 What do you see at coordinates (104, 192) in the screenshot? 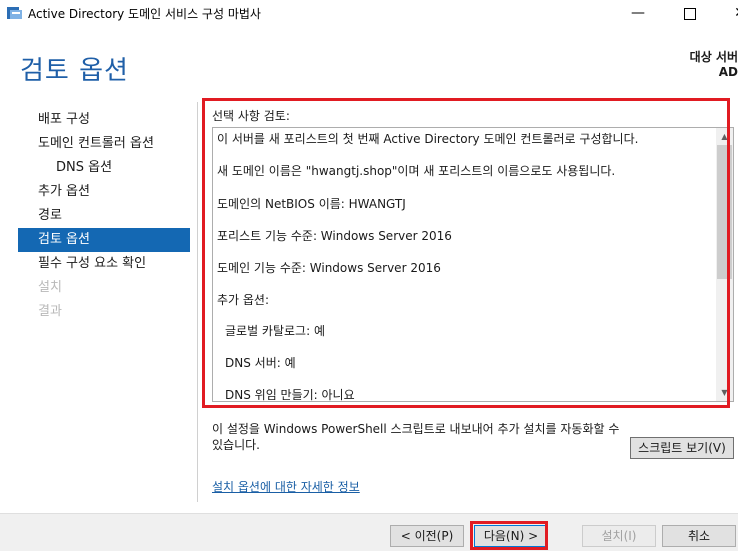
I see `nav-item-additional-options: 추가 옵션` at bounding box center [104, 192].